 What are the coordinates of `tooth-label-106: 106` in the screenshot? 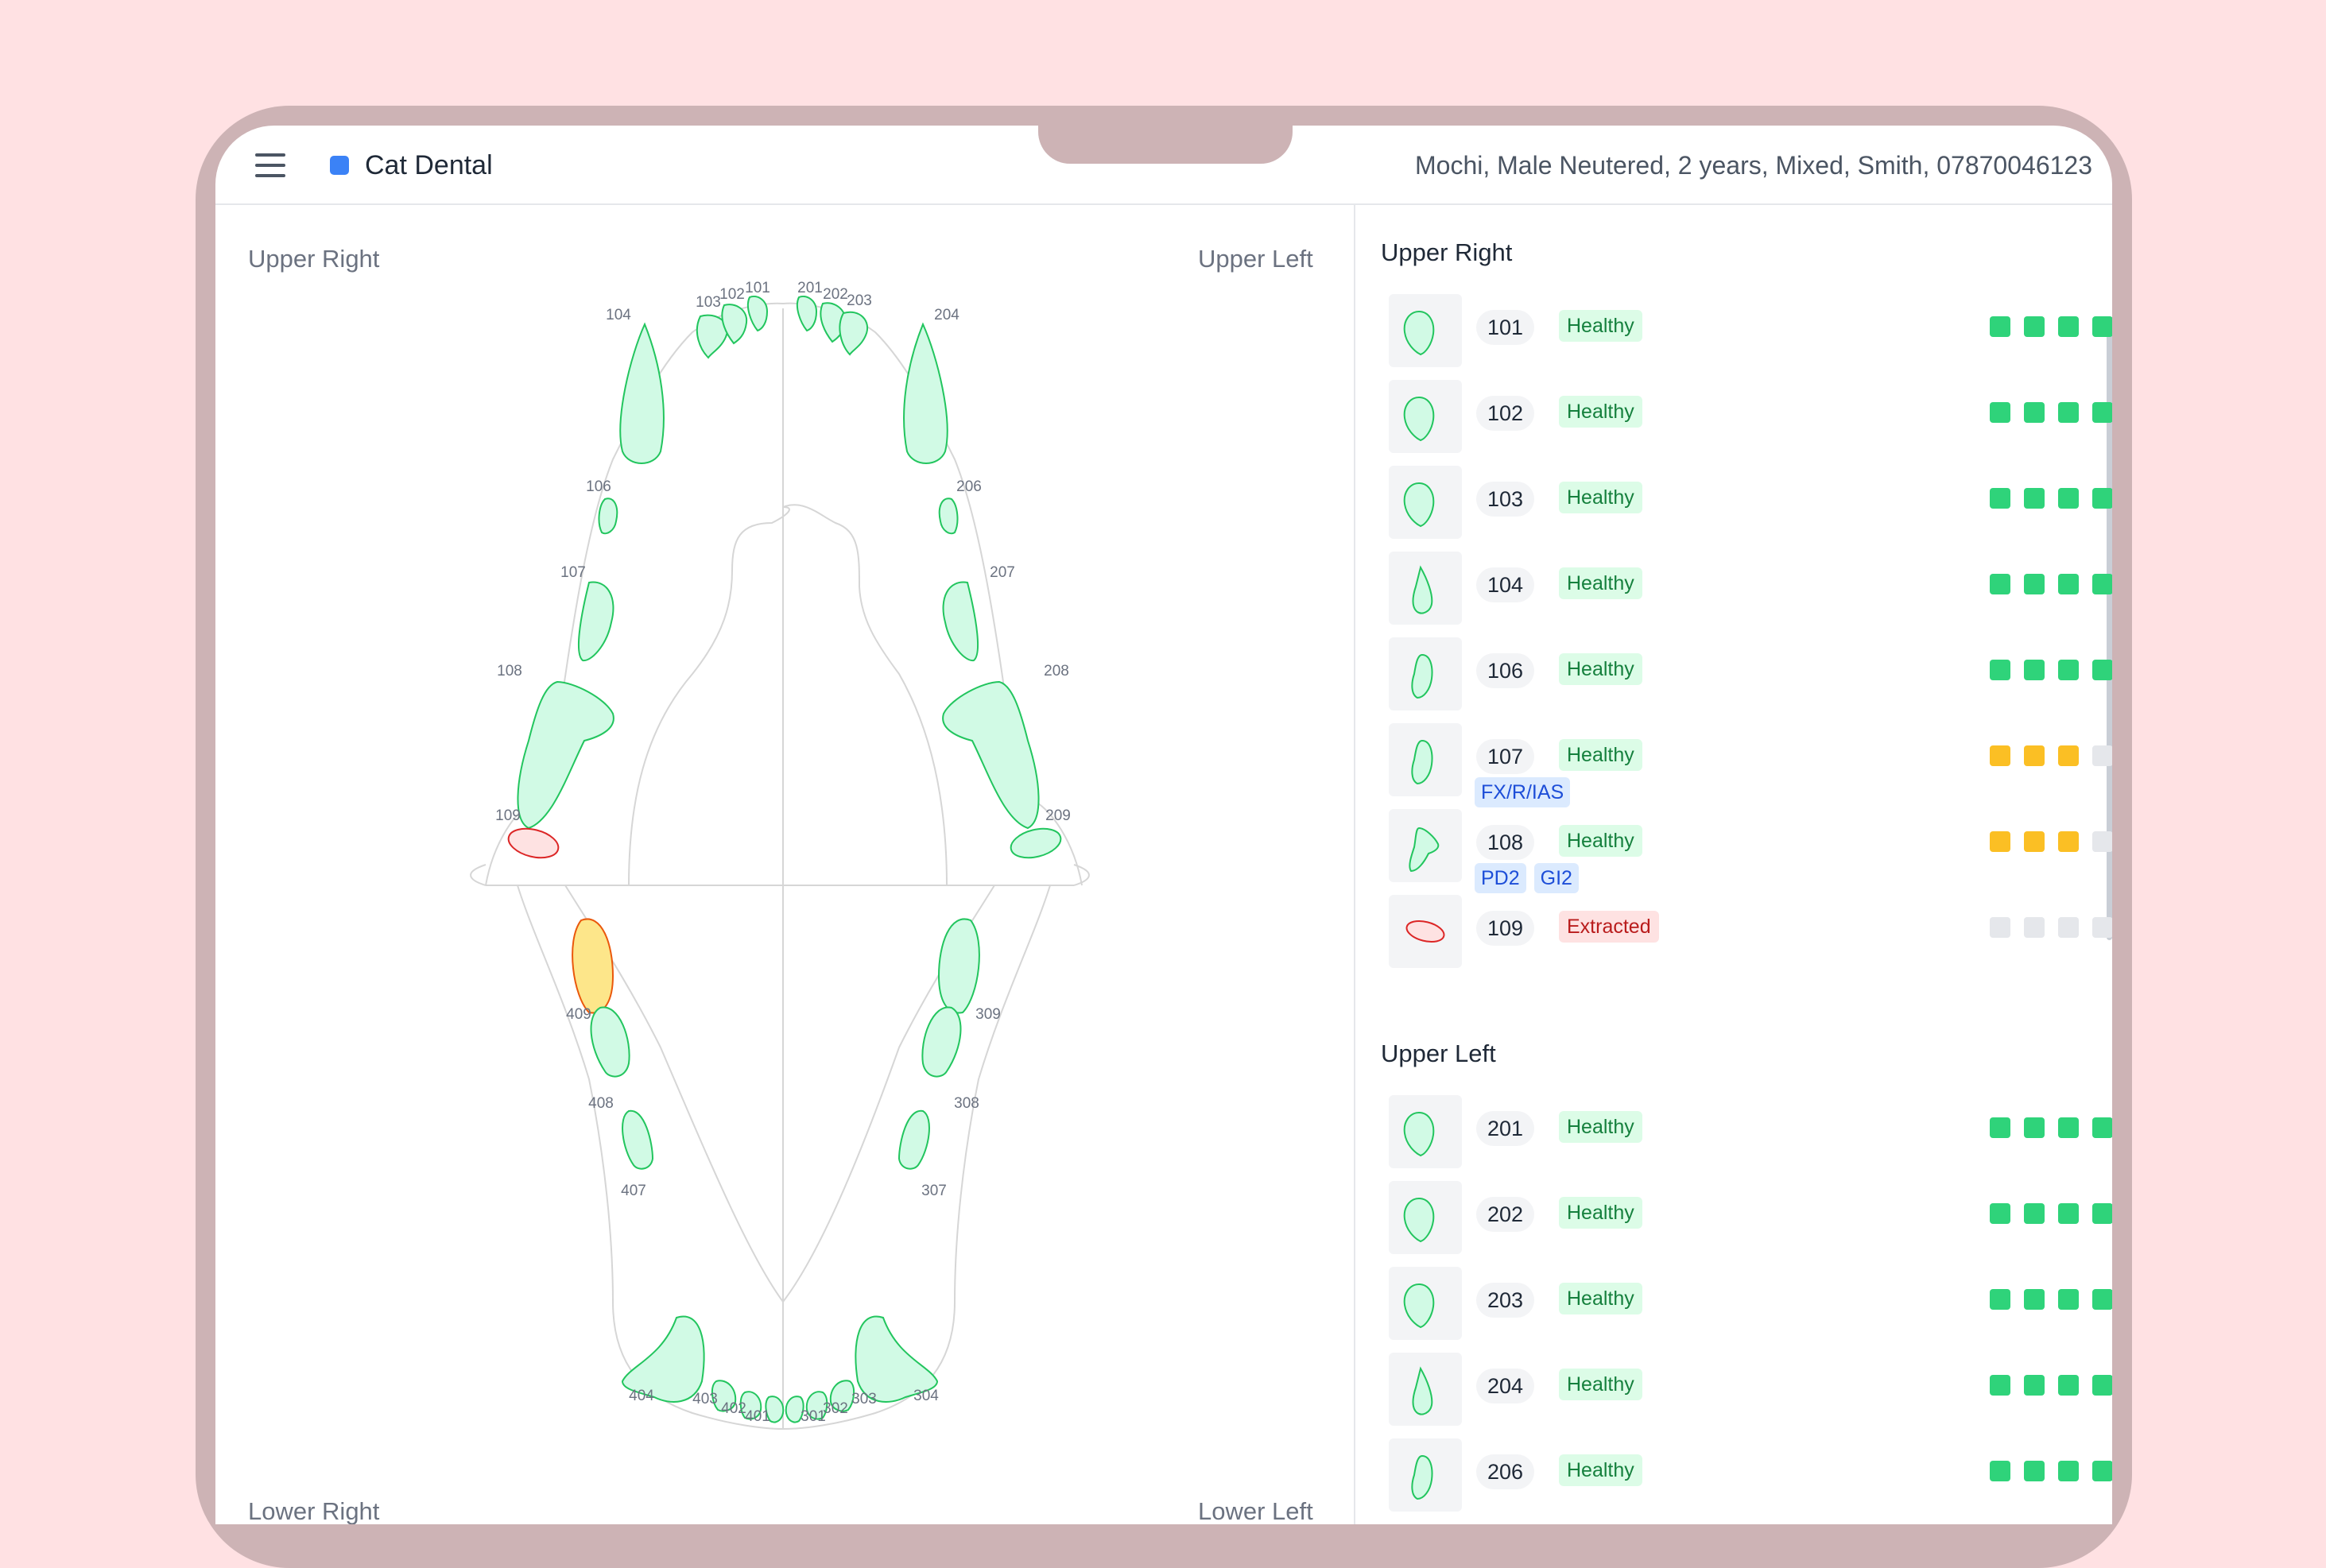 It's located at (598, 486).